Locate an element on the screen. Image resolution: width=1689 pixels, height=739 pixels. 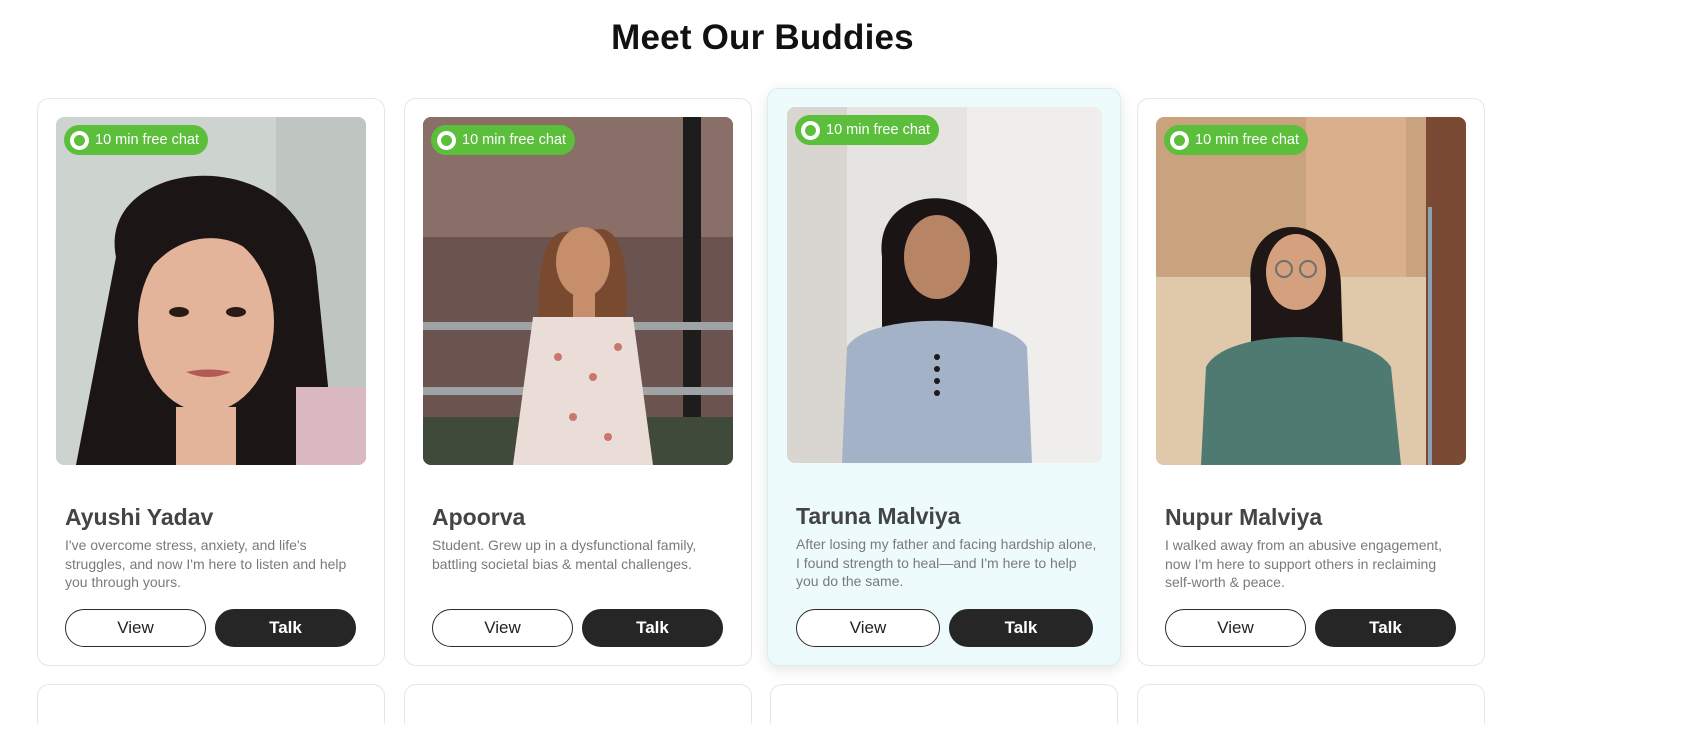
buddy-name: Nupur Malviya is located at coordinates (1244, 517).